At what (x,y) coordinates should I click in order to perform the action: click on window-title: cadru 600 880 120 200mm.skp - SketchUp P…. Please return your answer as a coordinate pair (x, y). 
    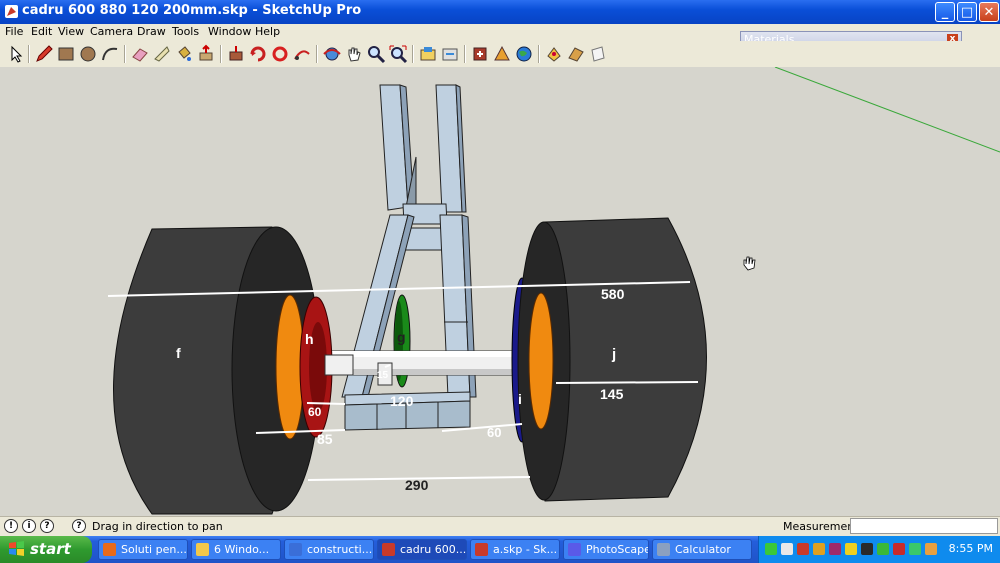
    Looking at the image, I should click on (192, 10).